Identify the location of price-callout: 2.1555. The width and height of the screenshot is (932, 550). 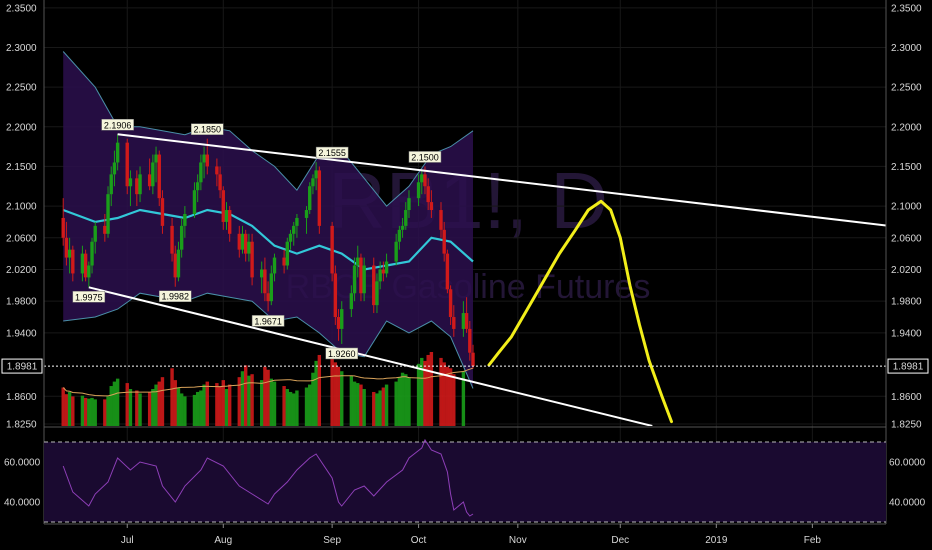
(332, 152).